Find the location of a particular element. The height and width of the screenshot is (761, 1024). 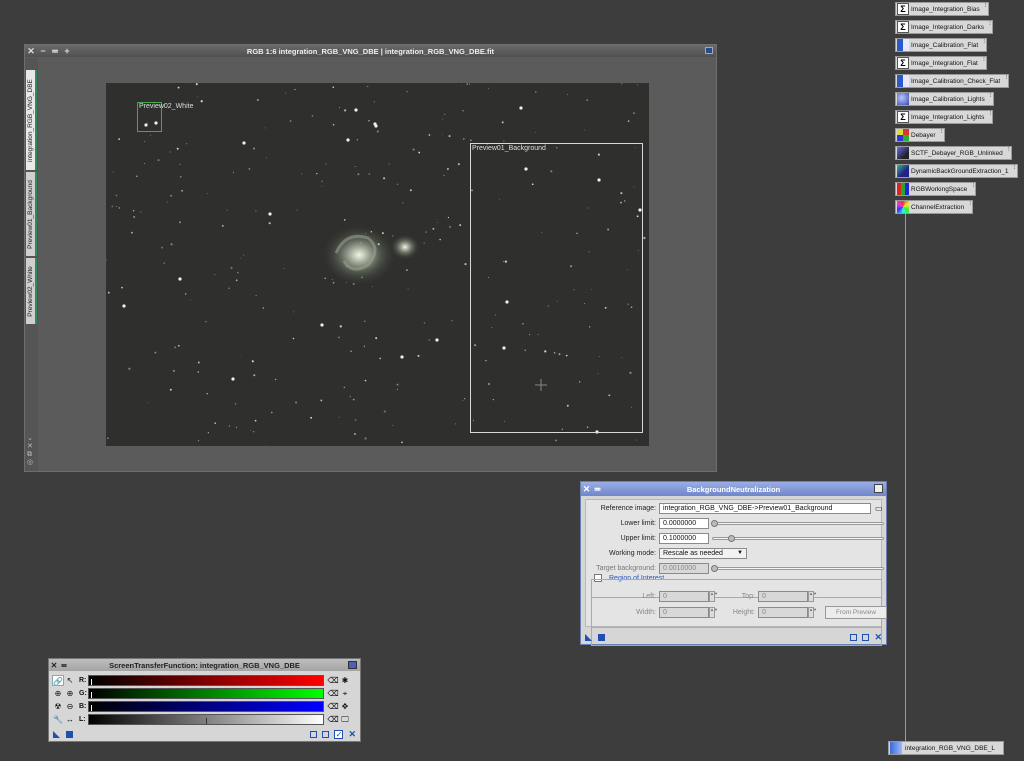

wrench-icon: 🔧 is located at coordinates (58, 719).